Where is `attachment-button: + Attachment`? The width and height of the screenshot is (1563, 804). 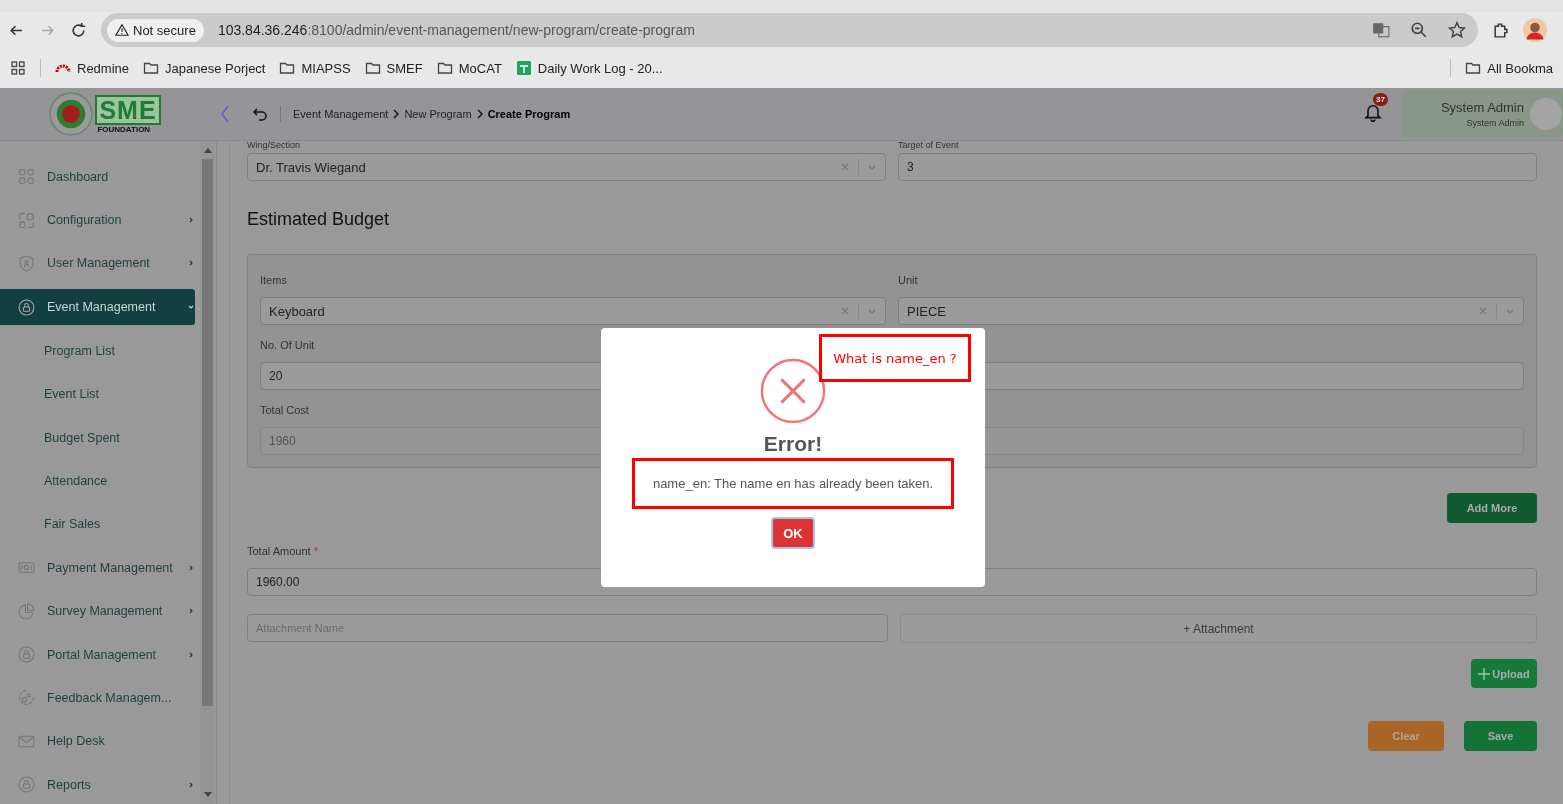 attachment-button: + Attachment is located at coordinates (1218, 628).